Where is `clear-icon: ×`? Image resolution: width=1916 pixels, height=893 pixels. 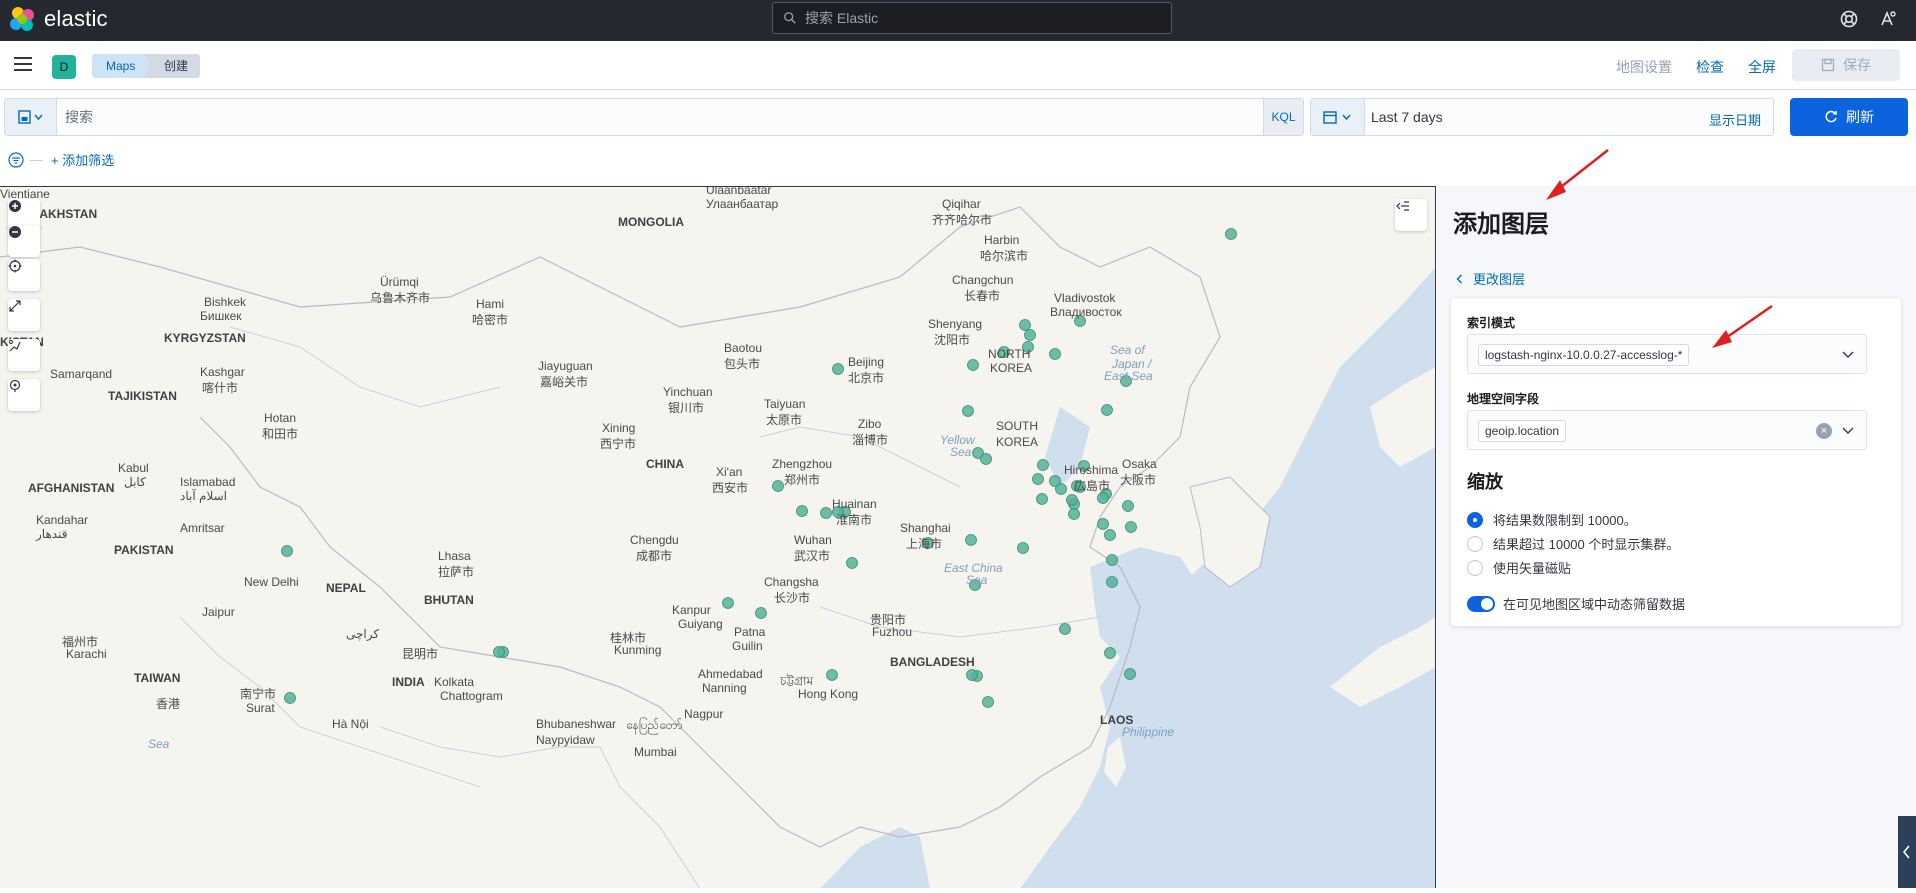
clear-icon: × is located at coordinates (1824, 431).